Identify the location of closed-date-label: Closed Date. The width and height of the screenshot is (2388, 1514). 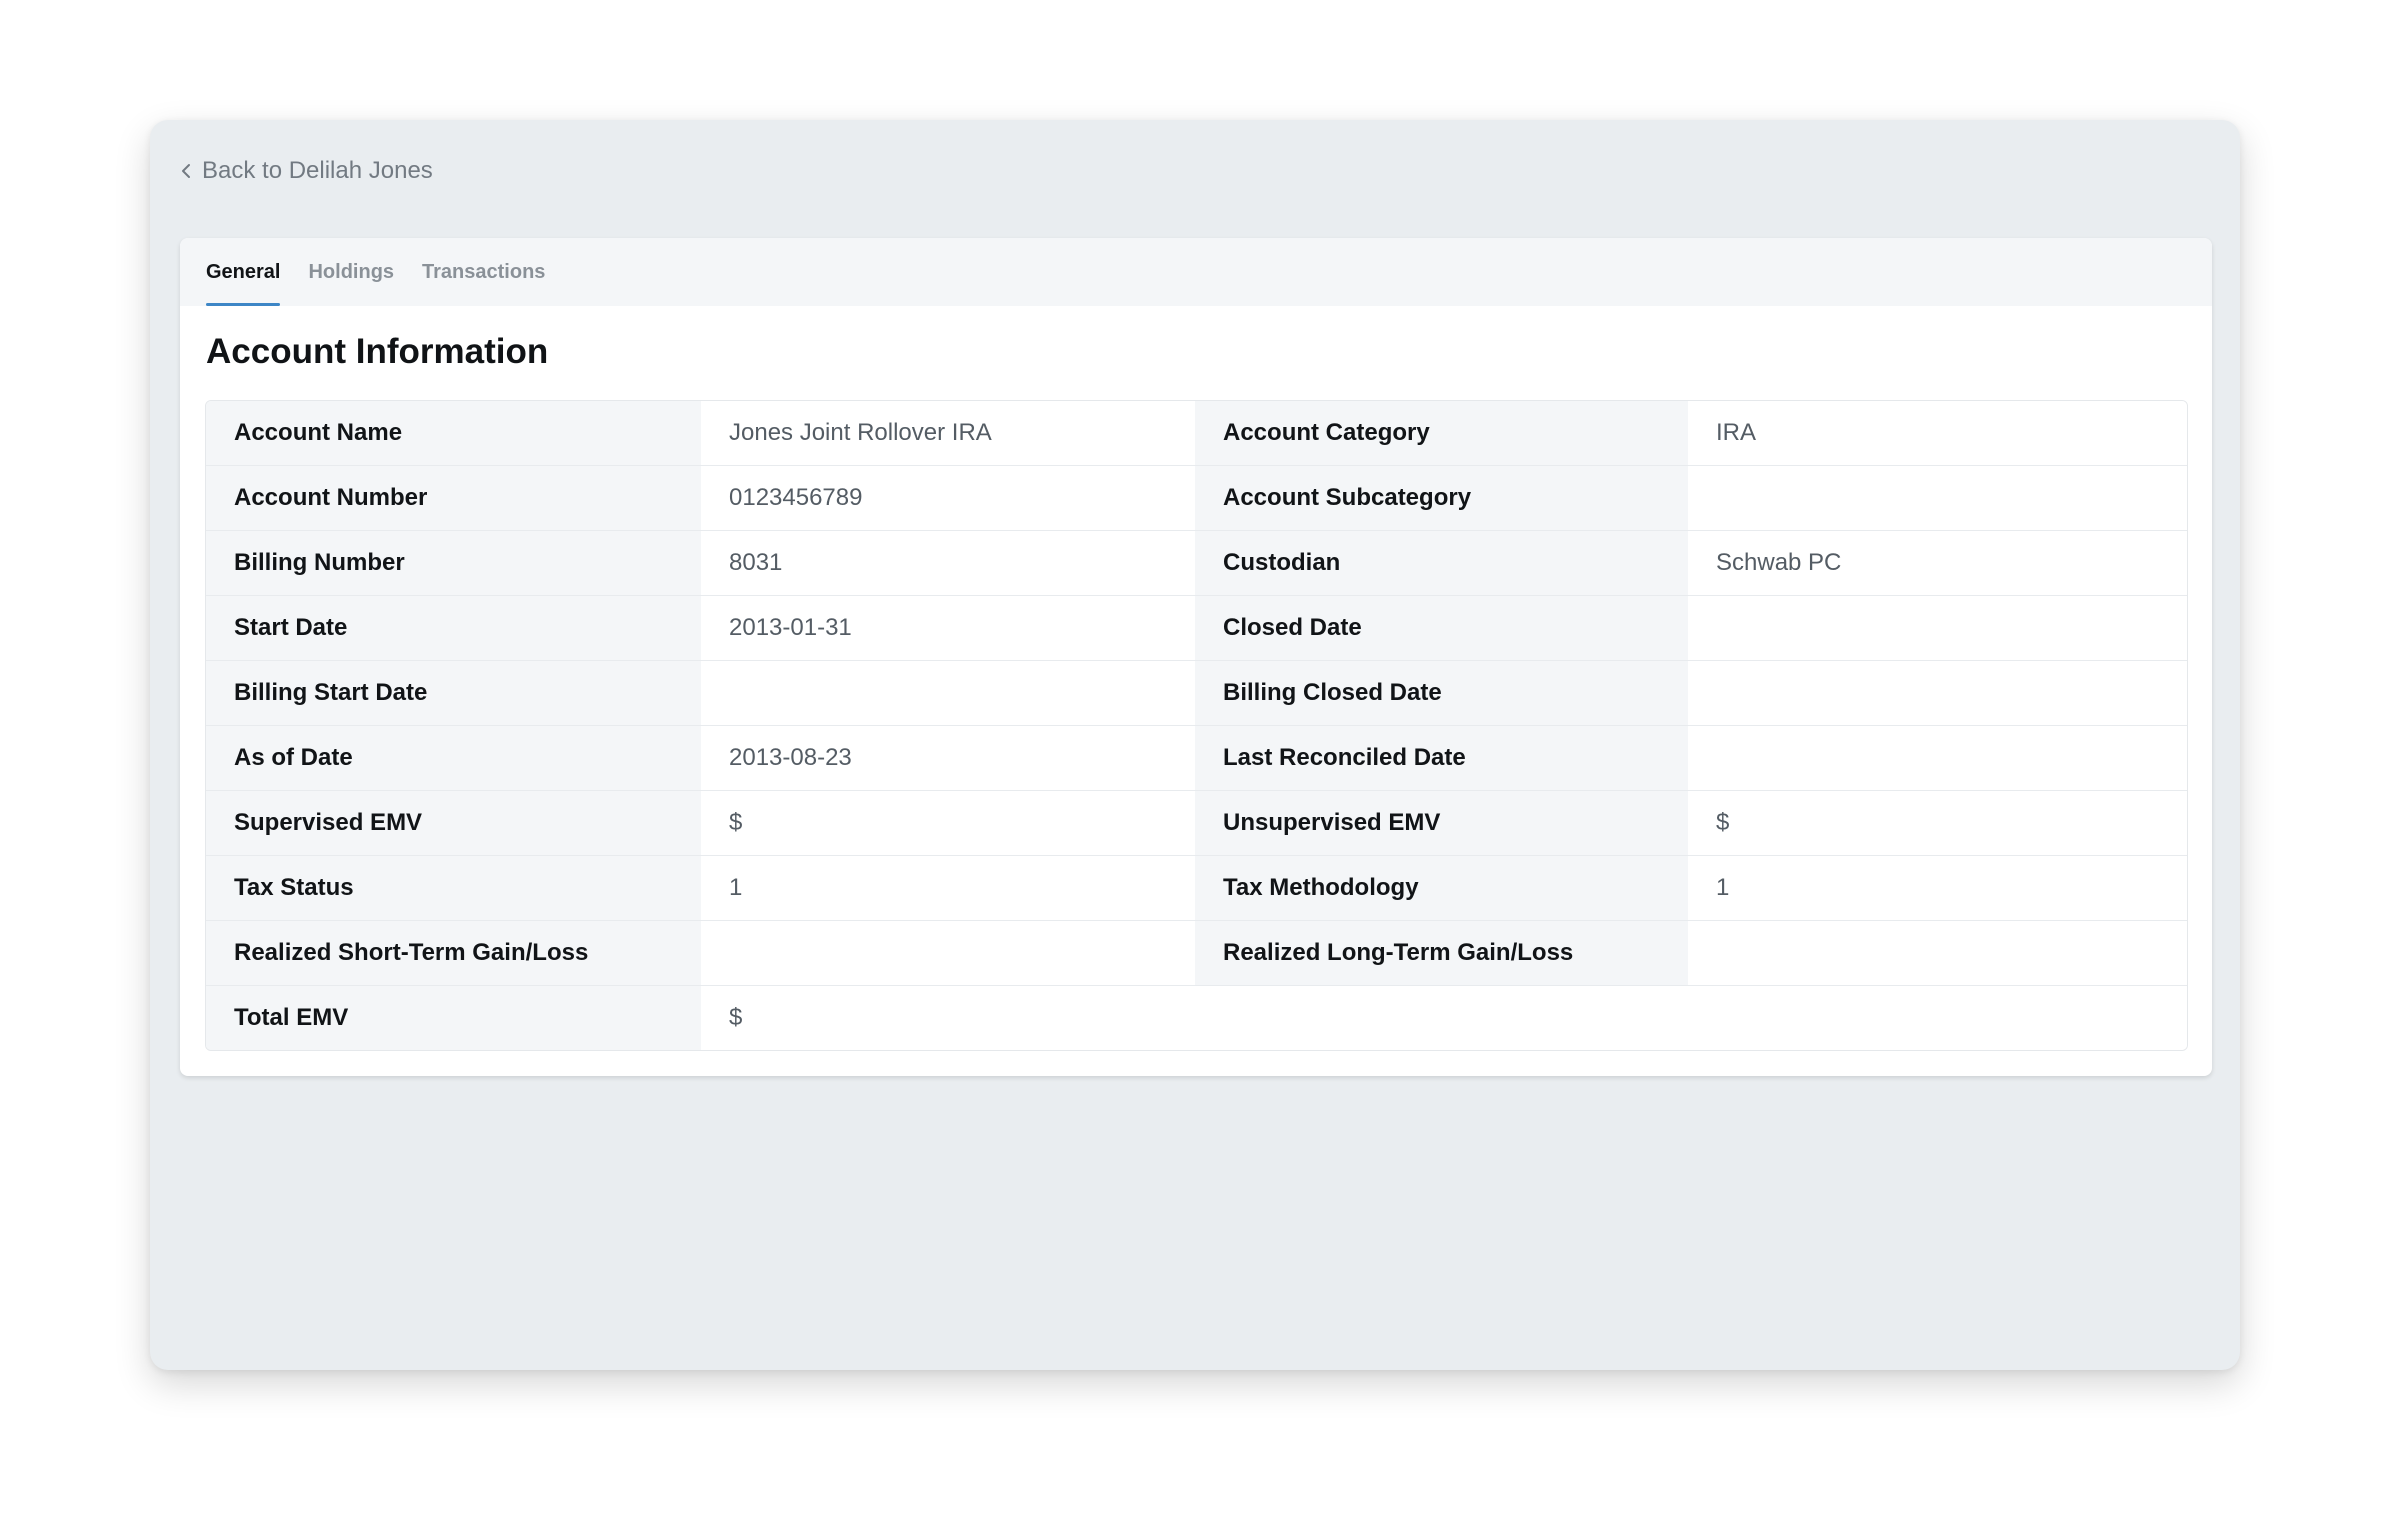
(1441, 628).